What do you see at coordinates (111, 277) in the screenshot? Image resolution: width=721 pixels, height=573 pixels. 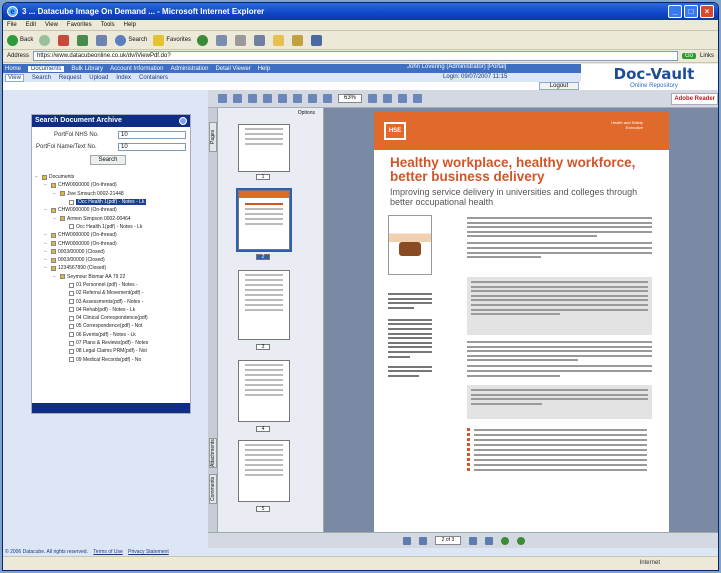 I see `tree-node: − Seymour Bixmar AA 79 22` at bounding box center [111, 277].